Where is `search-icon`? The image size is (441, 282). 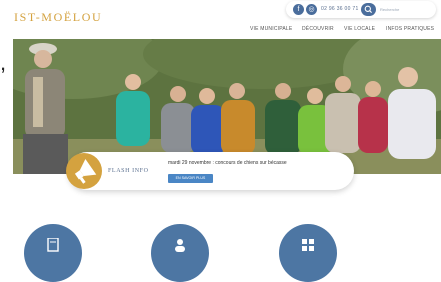 search-icon is located at coordinates (368, 9).